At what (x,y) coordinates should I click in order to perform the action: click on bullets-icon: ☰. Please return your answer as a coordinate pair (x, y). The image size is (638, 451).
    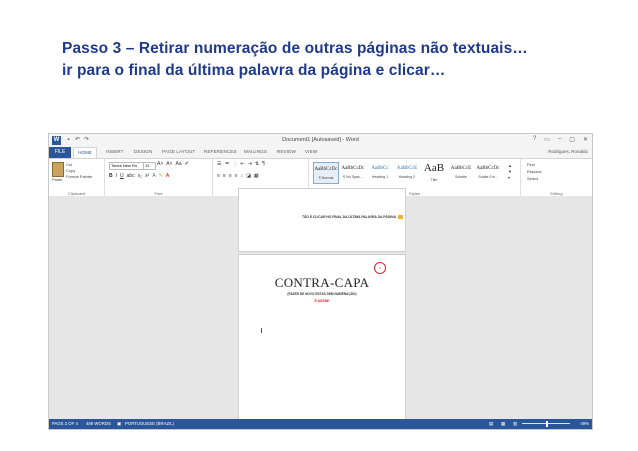
    Looking at the image, I should click on (219, 164).